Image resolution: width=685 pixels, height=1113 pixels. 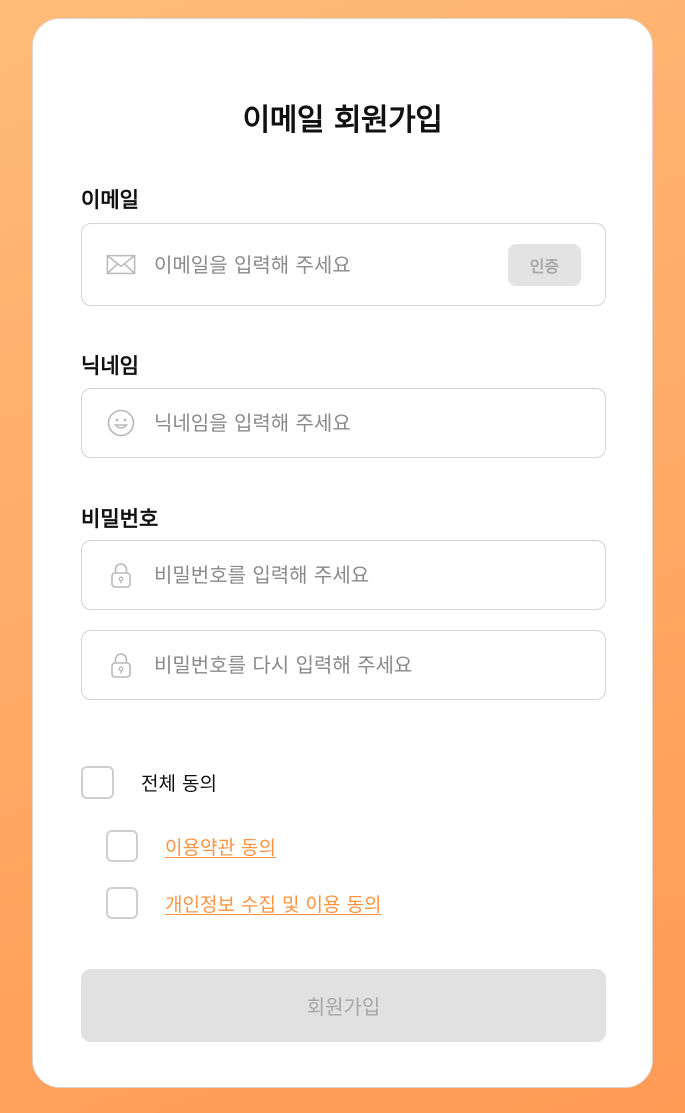 What do you see at coordinates (342, 120) in the screenshot?
I see `page-title: 이메일 회원가입` at bounding box center [342, 120].